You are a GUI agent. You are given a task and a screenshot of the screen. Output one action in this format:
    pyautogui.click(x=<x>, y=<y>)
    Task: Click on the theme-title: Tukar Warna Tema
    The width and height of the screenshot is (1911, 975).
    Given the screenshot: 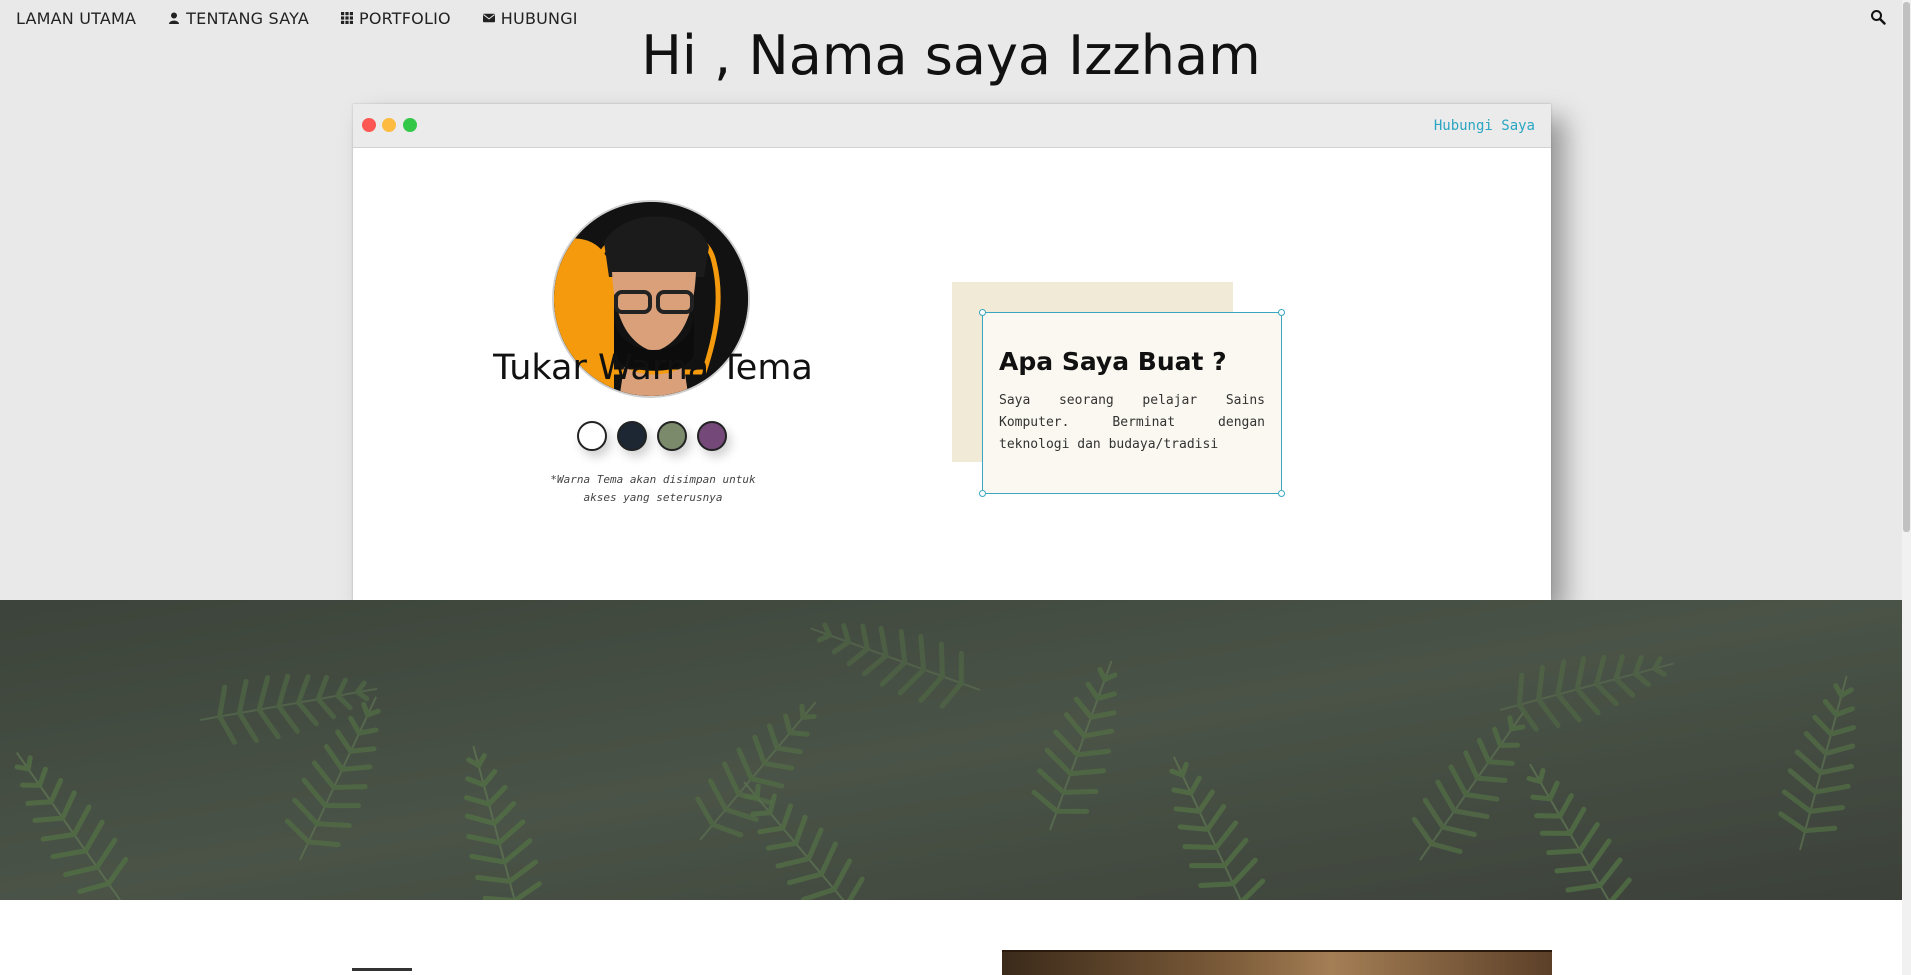 What is the action you would take?
    pyautogui.click(x=653, y=368)
    